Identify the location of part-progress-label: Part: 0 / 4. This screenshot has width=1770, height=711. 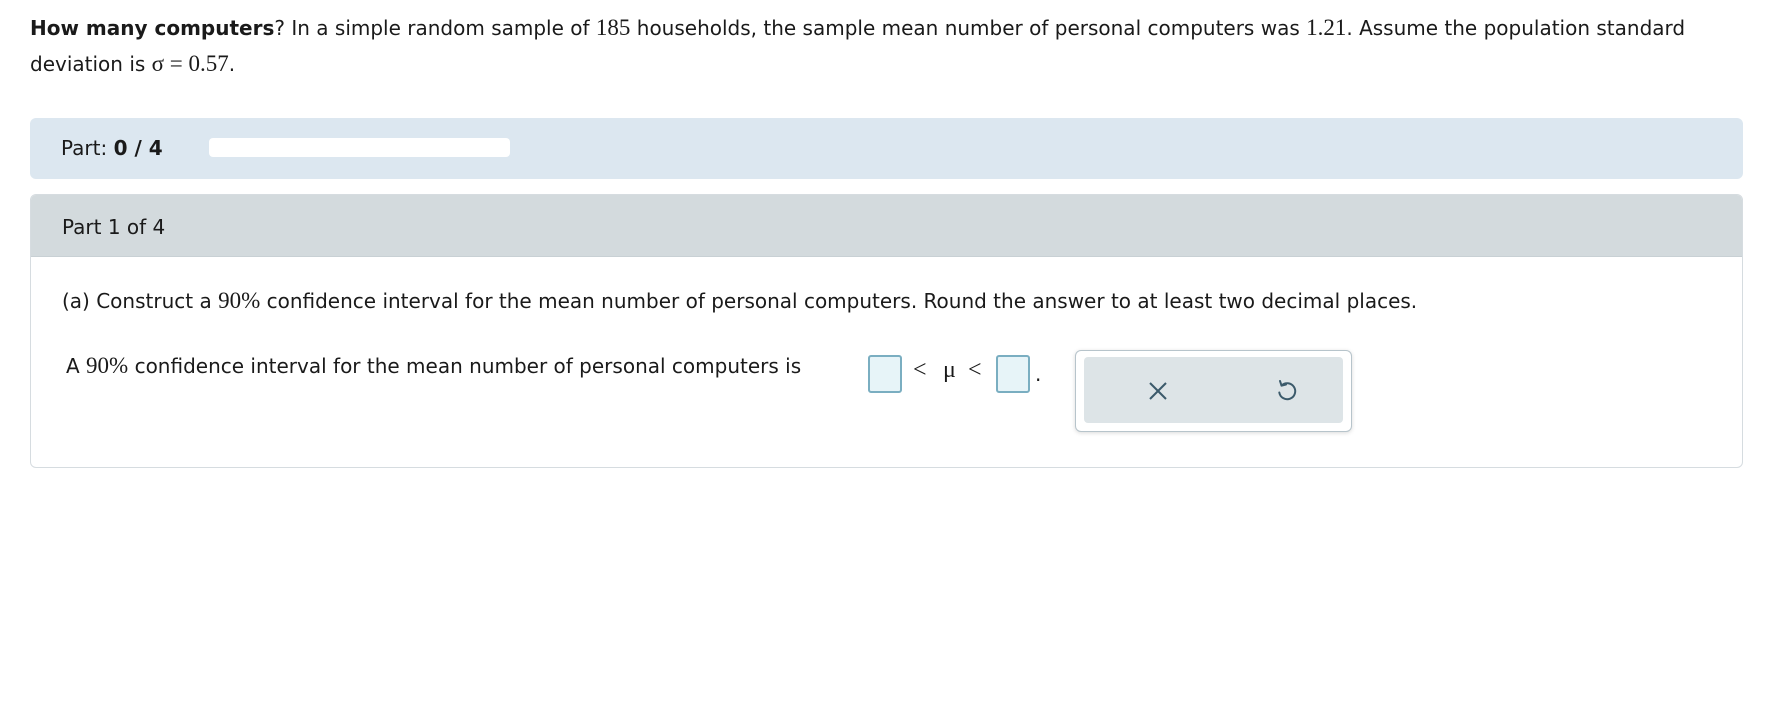
(112, 148).